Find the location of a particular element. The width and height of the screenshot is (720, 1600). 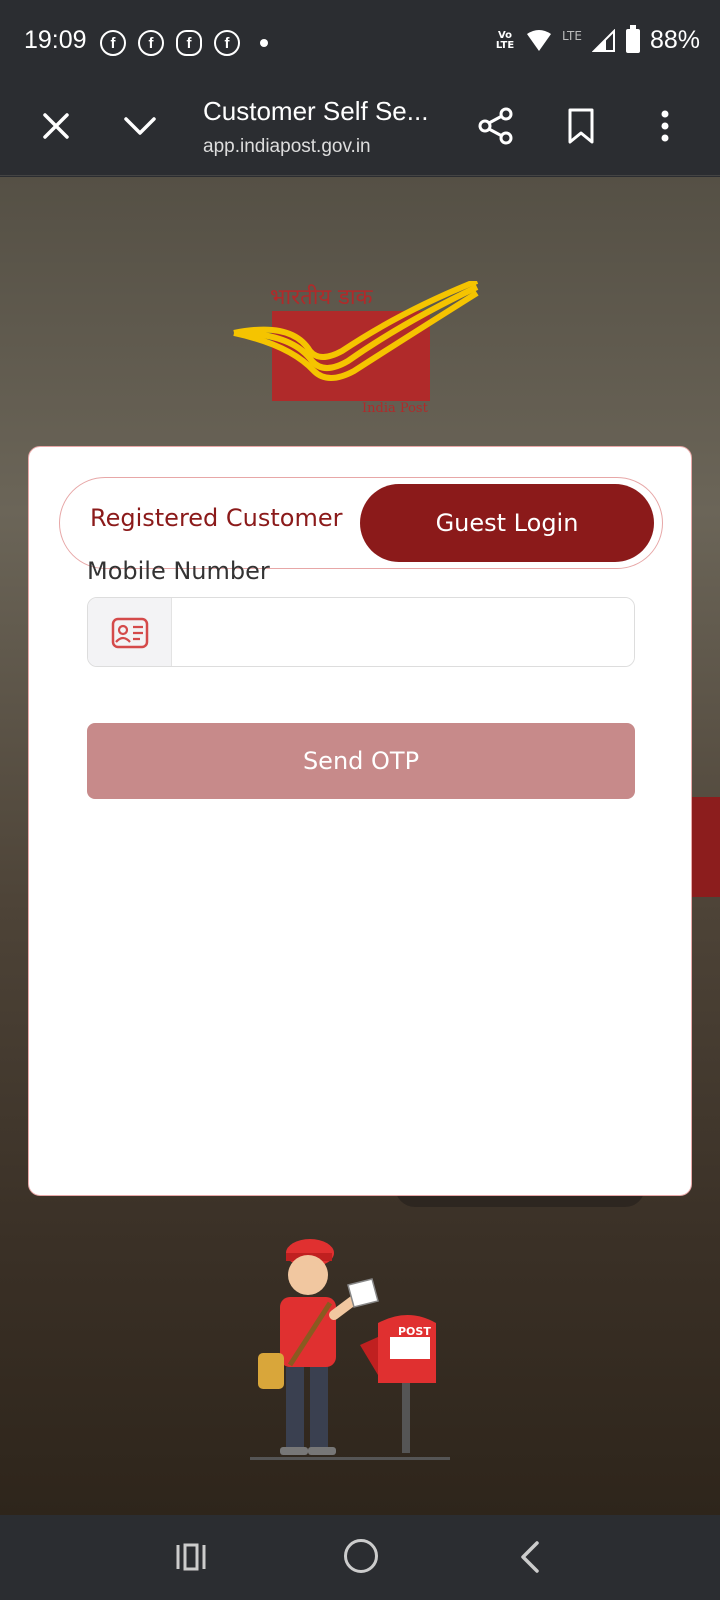

volte-icon: Vo LTE is located at coordinates (505, 40).